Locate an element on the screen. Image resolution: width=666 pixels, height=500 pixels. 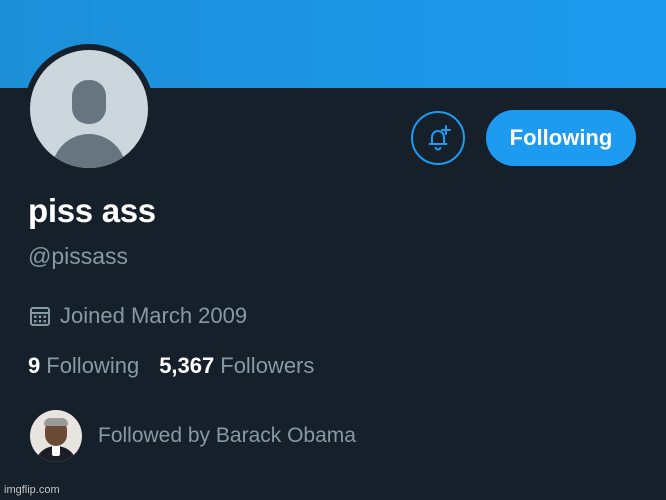
followers-label: Followers is located at coordinates (267, 365).